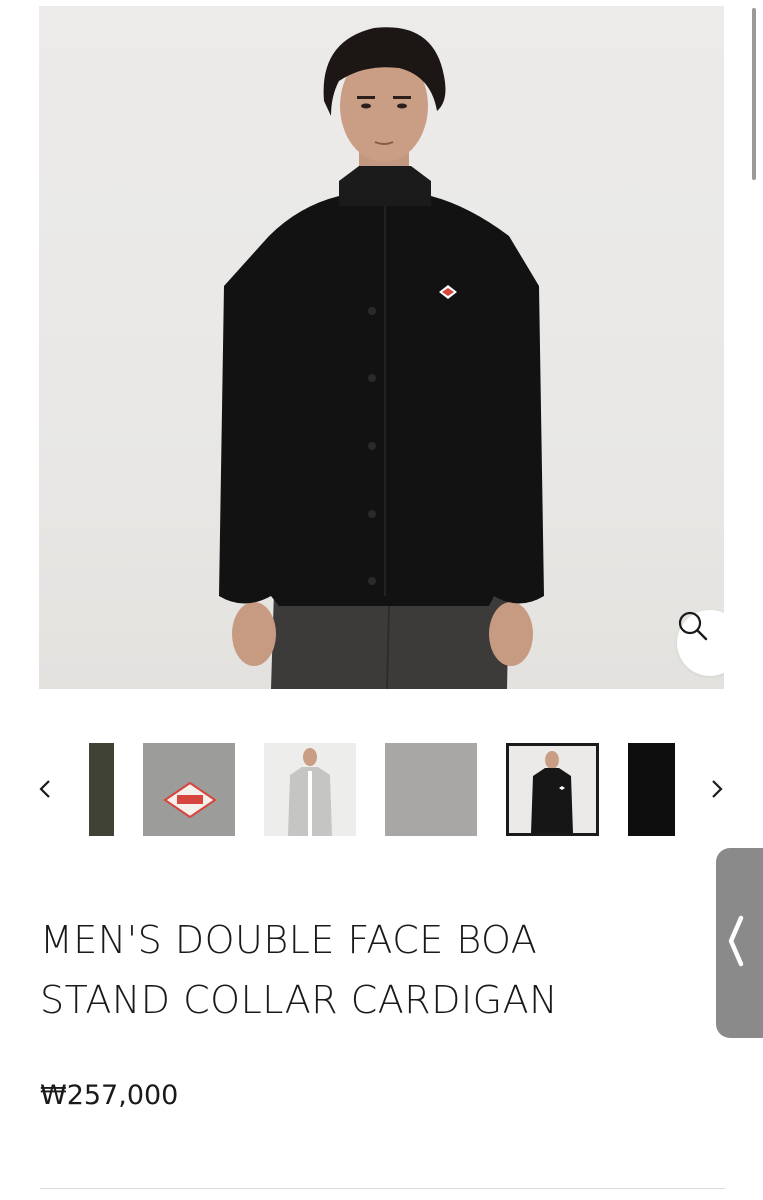  I want to click on thumb-gray-cardigan-model, so click(310, 789).